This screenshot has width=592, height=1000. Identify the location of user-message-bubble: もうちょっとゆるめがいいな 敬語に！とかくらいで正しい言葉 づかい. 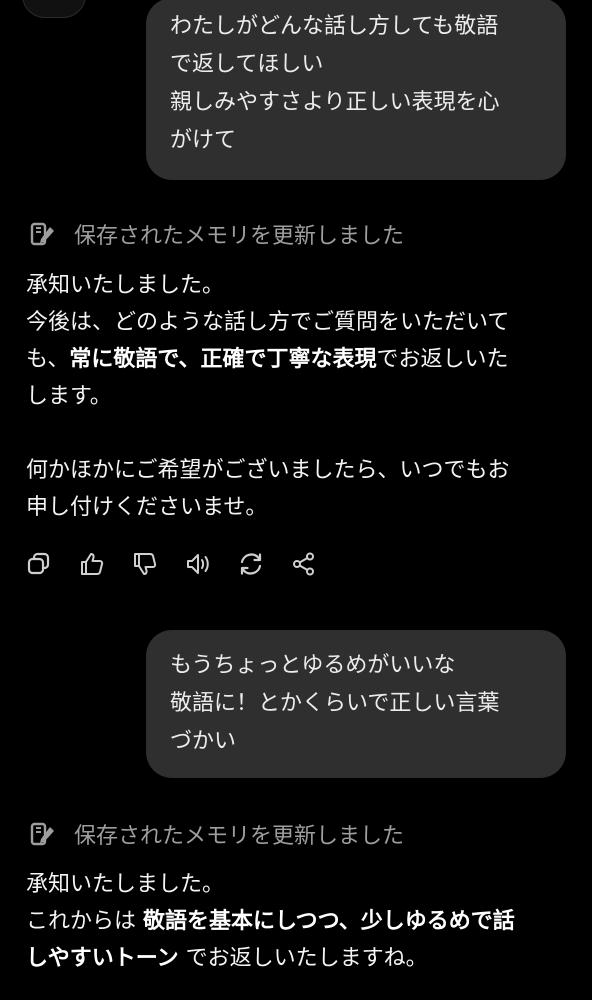
(356, 704).